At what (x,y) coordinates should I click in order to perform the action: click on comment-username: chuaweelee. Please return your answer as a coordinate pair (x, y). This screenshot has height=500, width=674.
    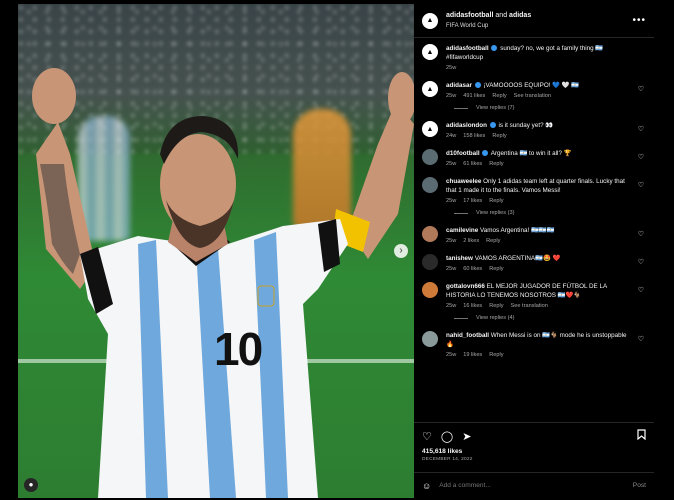
    Looking at the image, I should click on (463, 181).